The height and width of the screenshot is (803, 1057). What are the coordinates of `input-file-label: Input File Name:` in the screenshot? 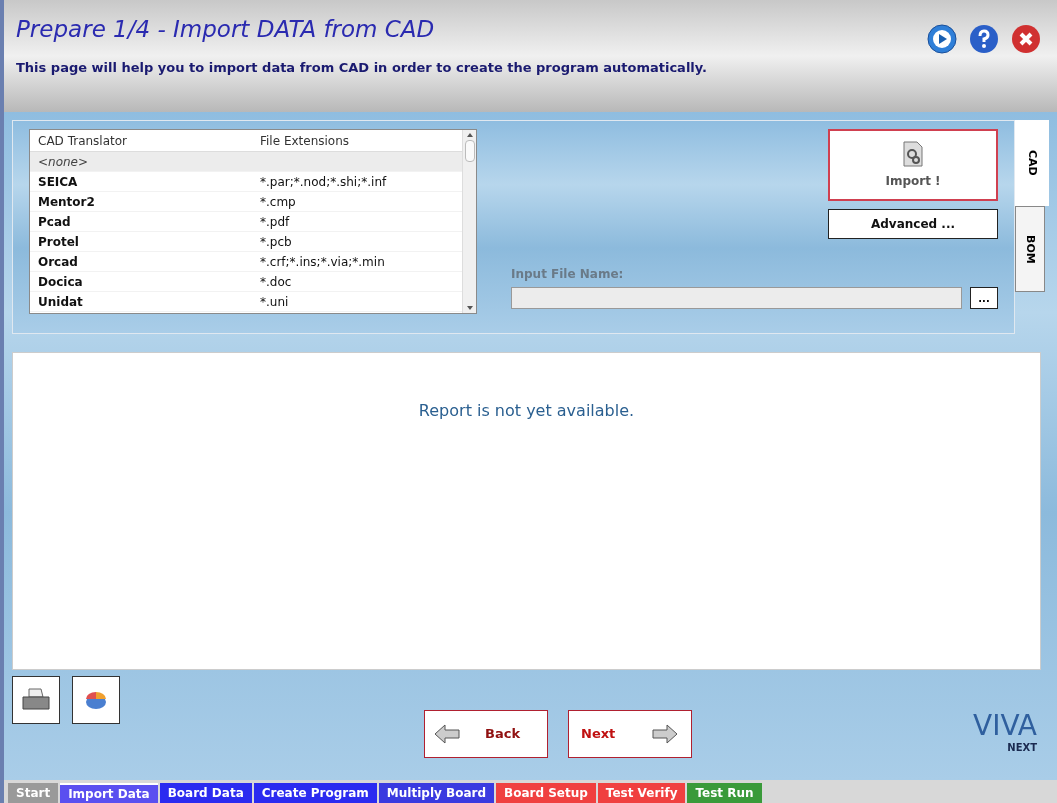 It's located at (568, 274).